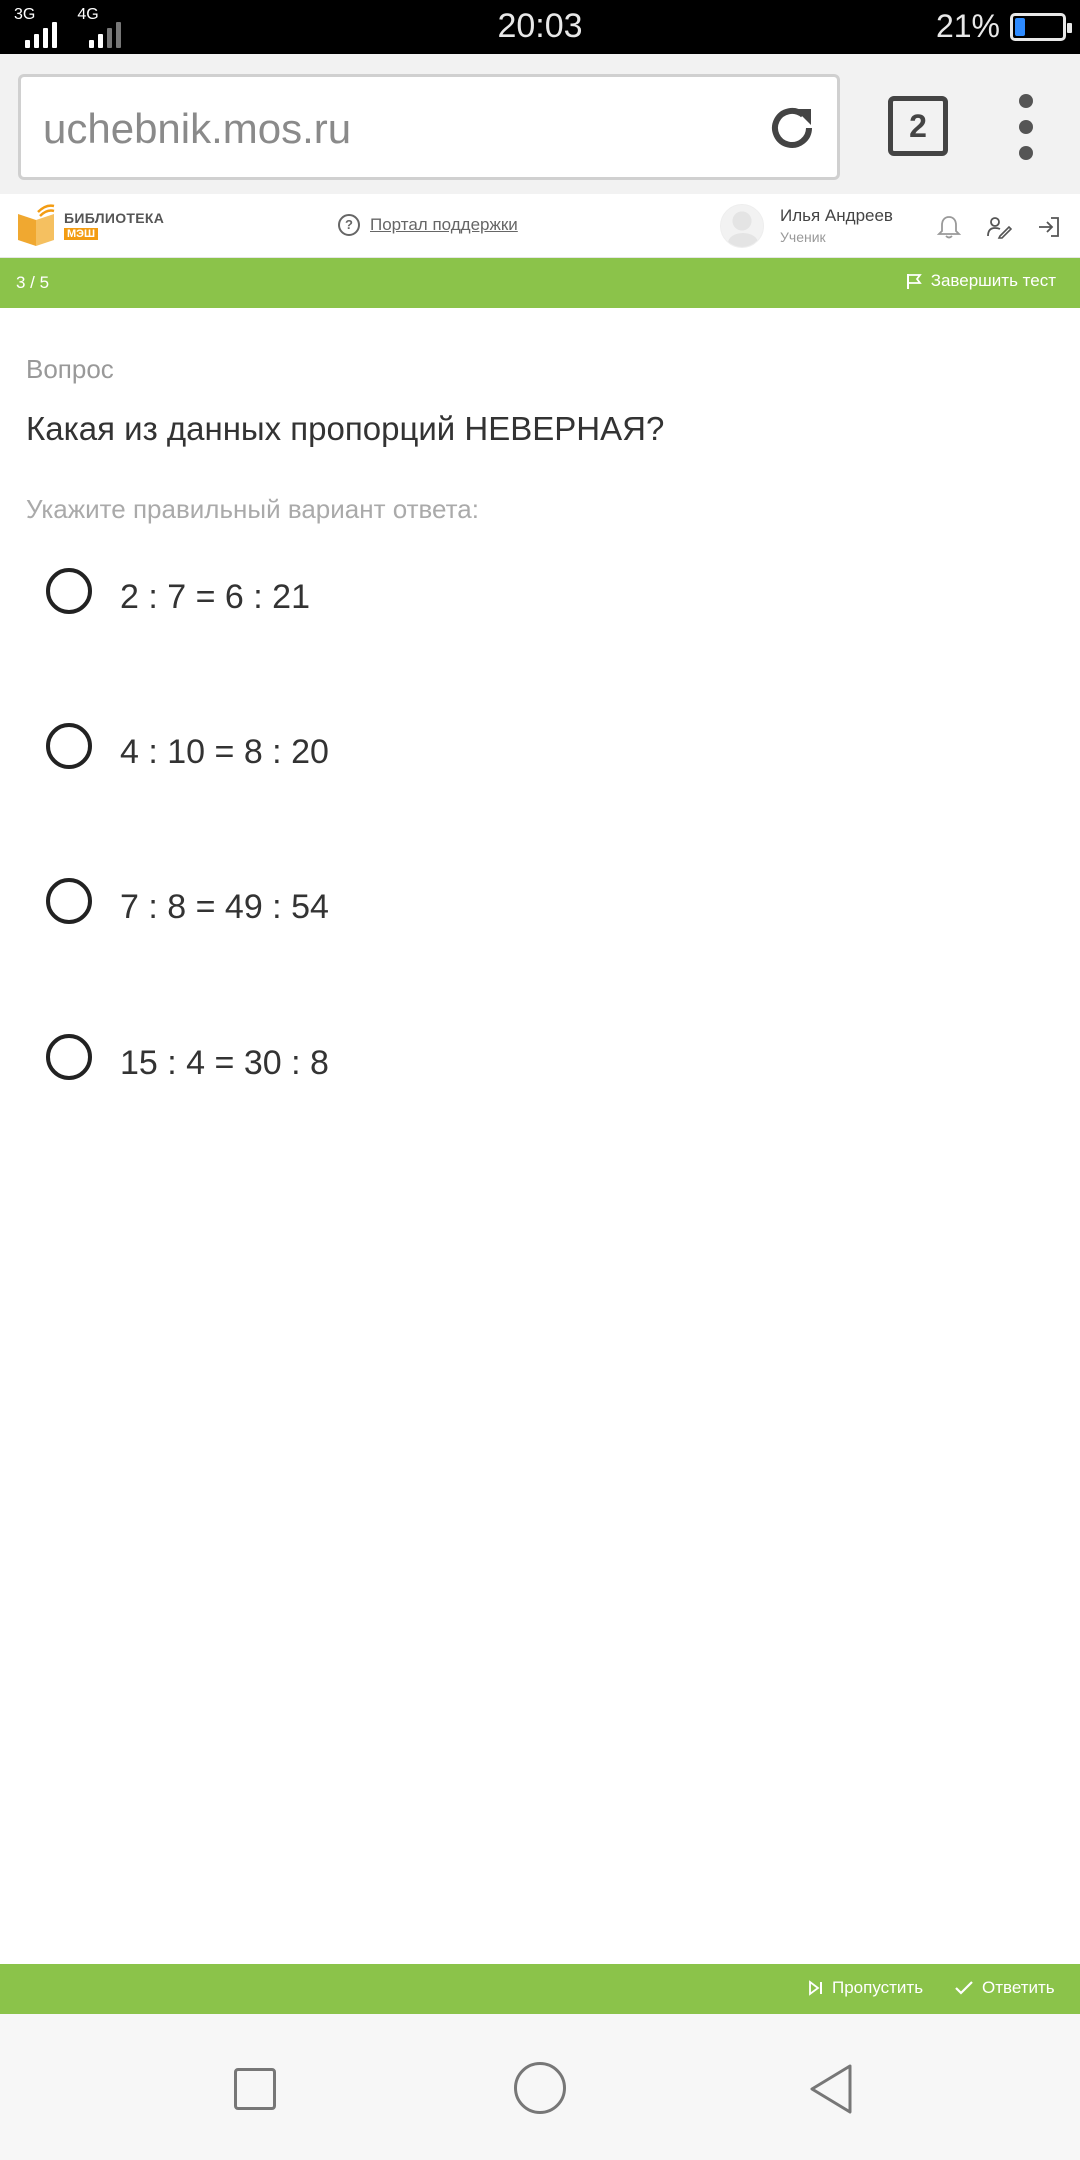 Image resolution: width=1080 pixels, height=2160 pixels. I want to click on battery-icon, so click(1041, 26).